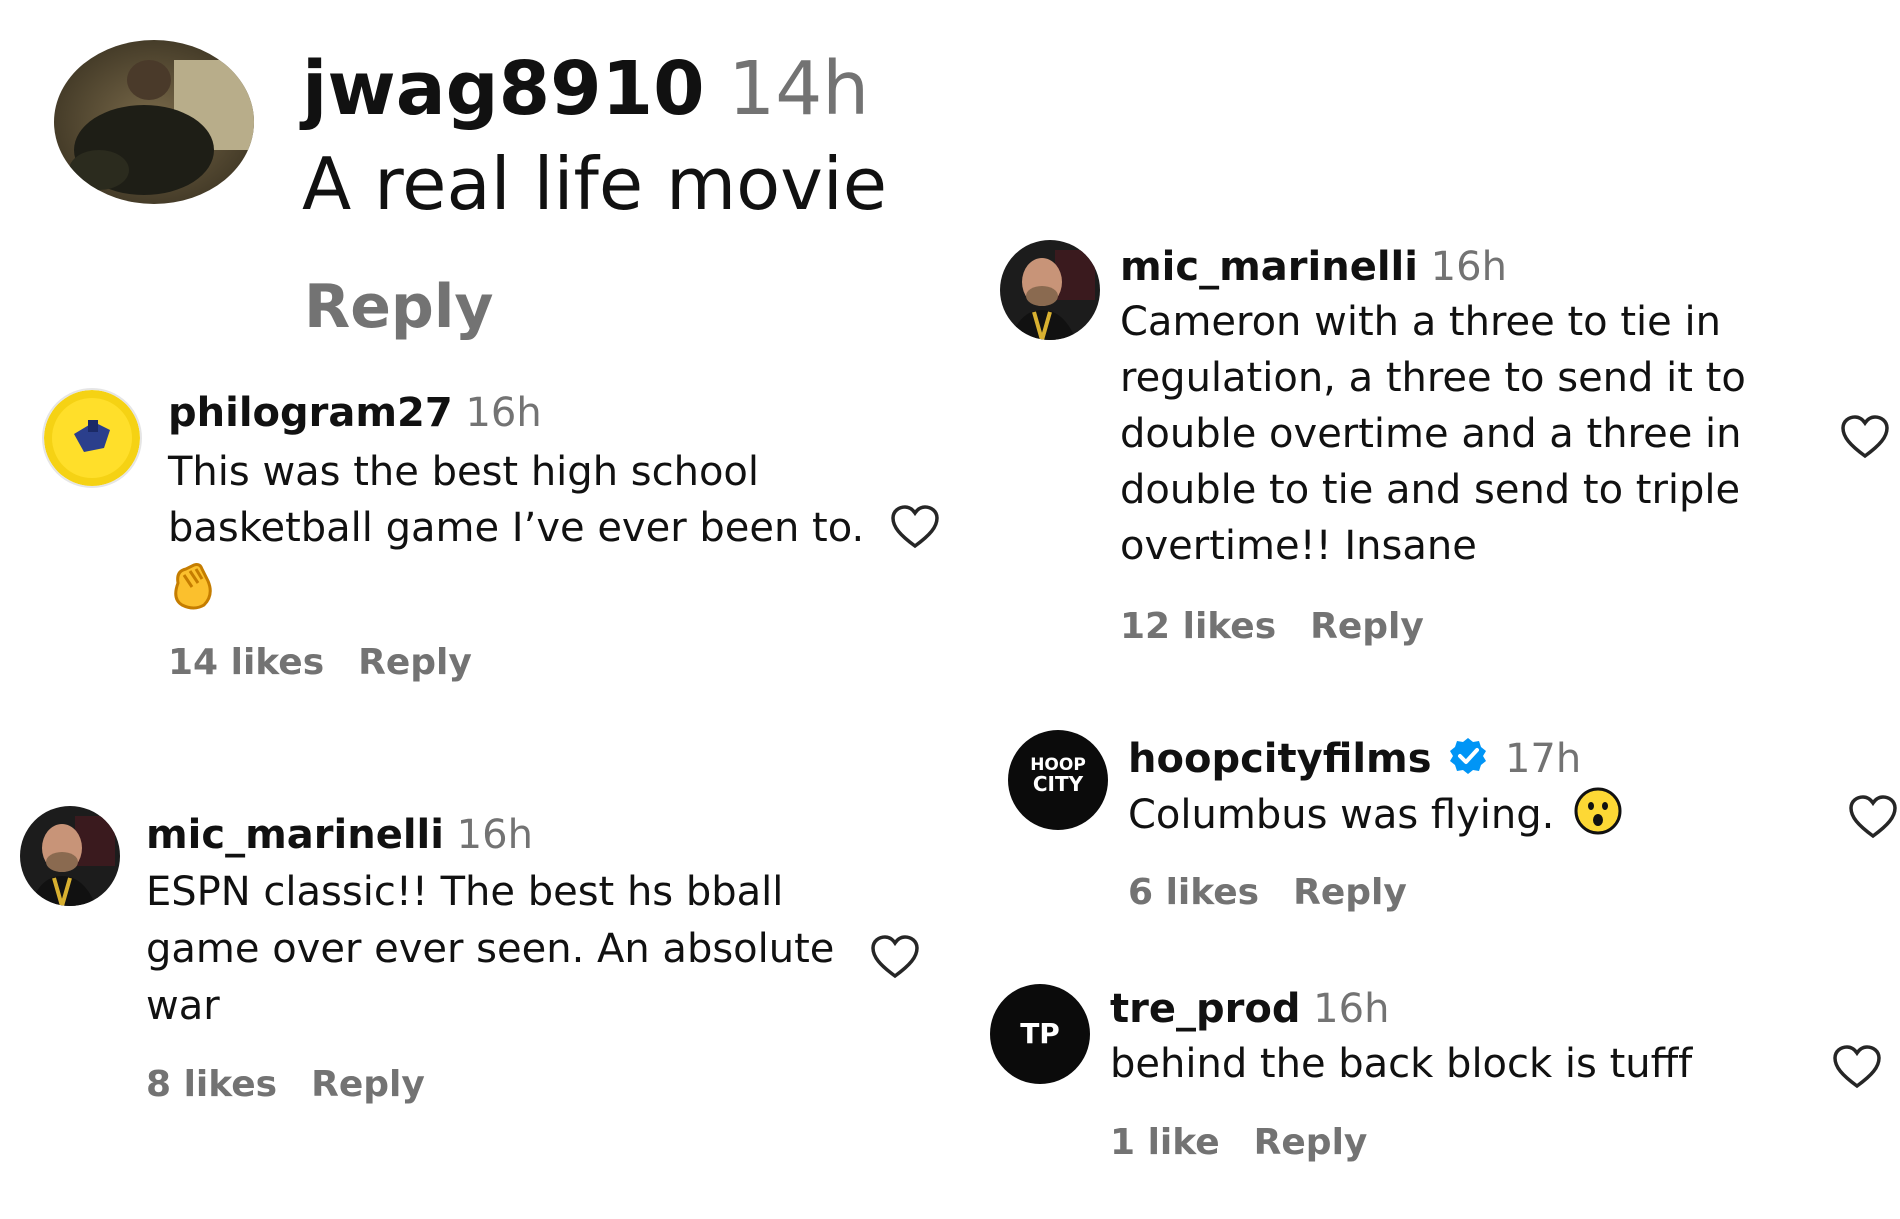 This screenshot has width=1900, height=1219. I want to click on philogram27-time: 16h, so click(503, 413).